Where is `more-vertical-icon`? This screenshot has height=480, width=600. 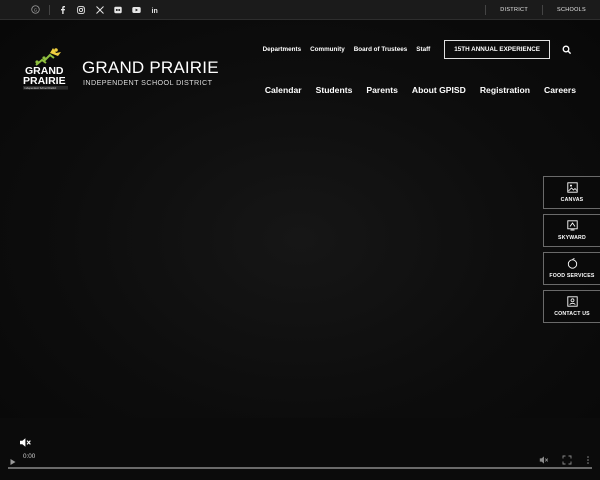
more-vertical-icon is located at coordinates (588, 460).